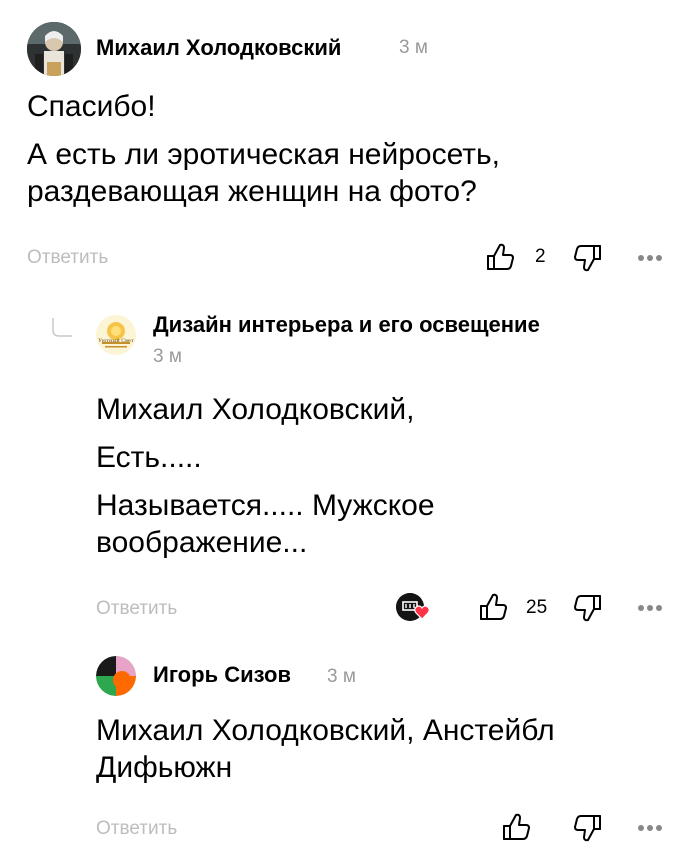  What do you see at coordinates (346, 325) in the screenshot?
I see `author-name: Дизайн интерьера и его освещение` at bounding box center [346, 325].